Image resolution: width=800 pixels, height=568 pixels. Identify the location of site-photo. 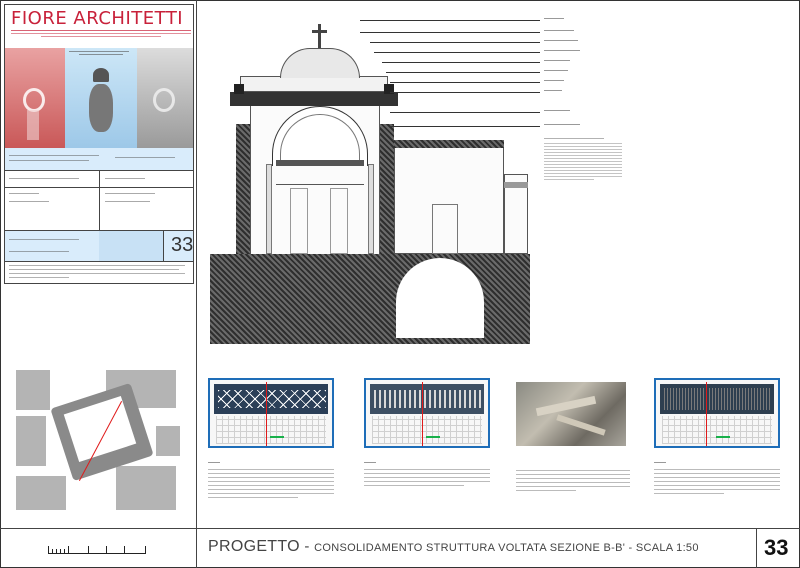
(571, 414).